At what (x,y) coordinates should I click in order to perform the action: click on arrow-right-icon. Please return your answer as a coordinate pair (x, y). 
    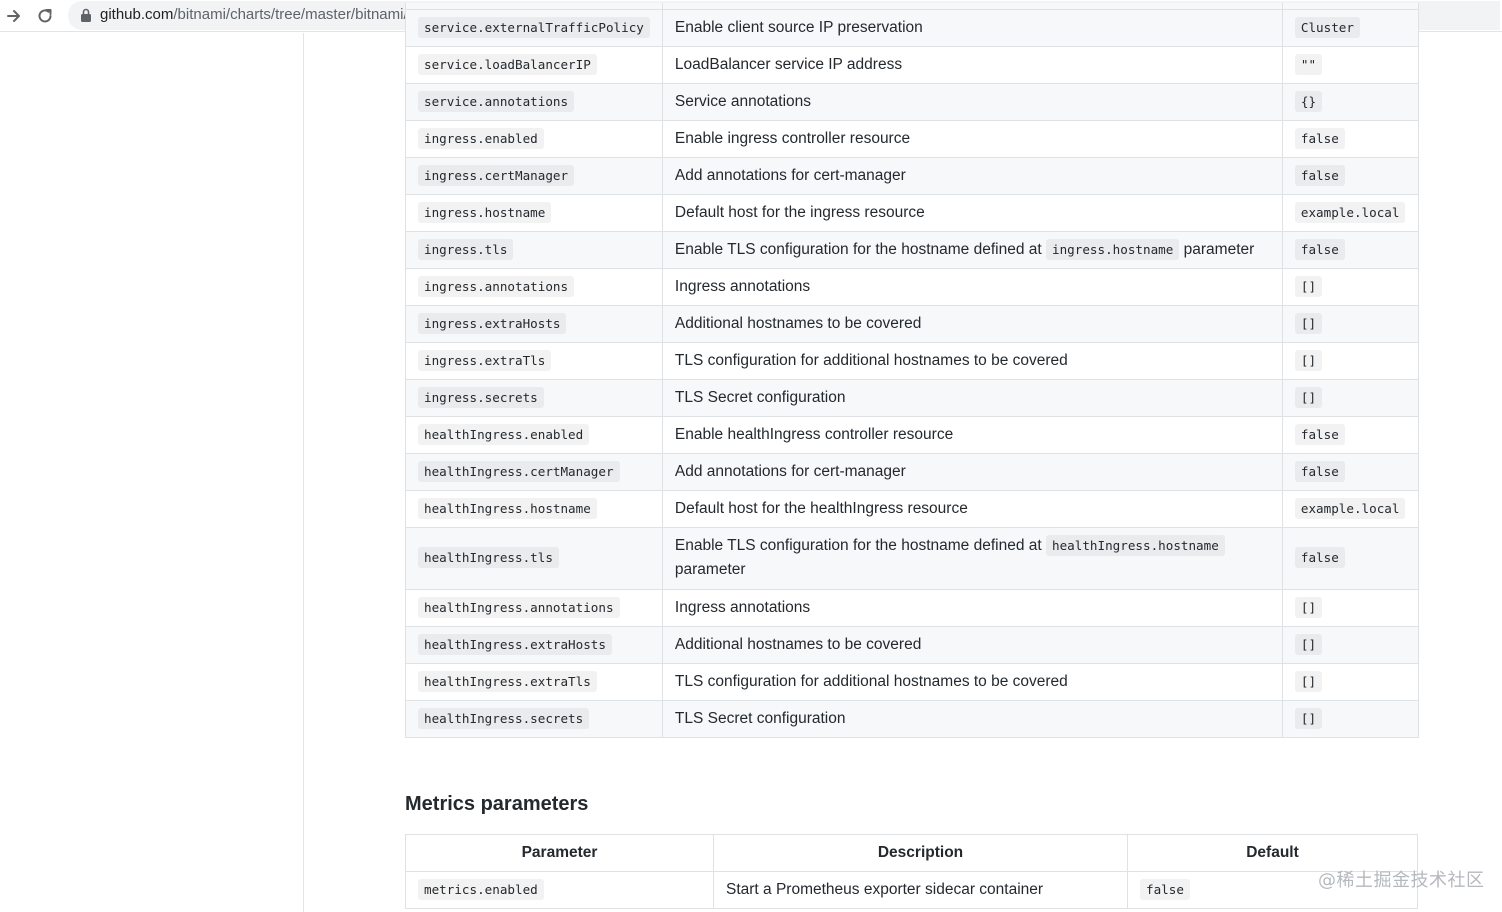
    Looking at the image, I should click on (13, 16).